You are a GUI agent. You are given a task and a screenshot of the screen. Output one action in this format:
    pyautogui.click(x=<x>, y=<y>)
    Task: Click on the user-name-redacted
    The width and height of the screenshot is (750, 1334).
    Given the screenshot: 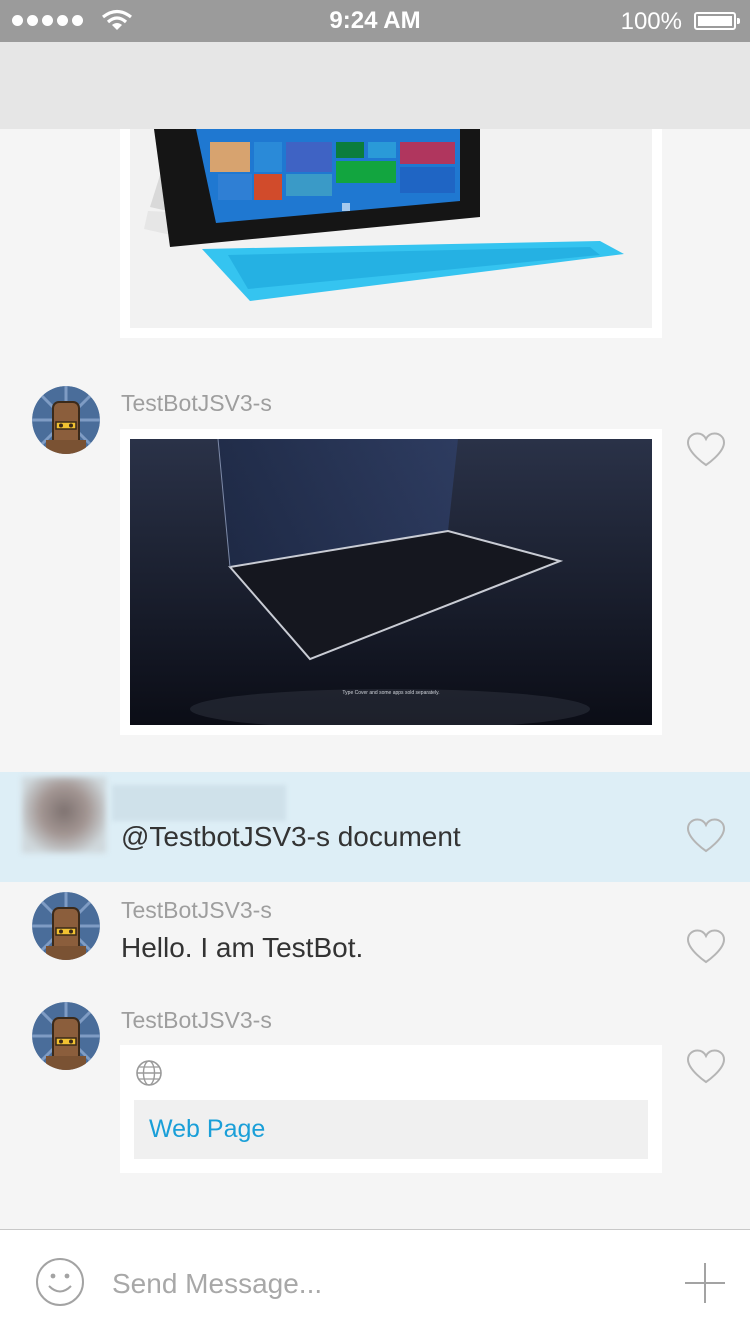 What is the action you would take?
    pyautogui.click(x=199, y=803)
    